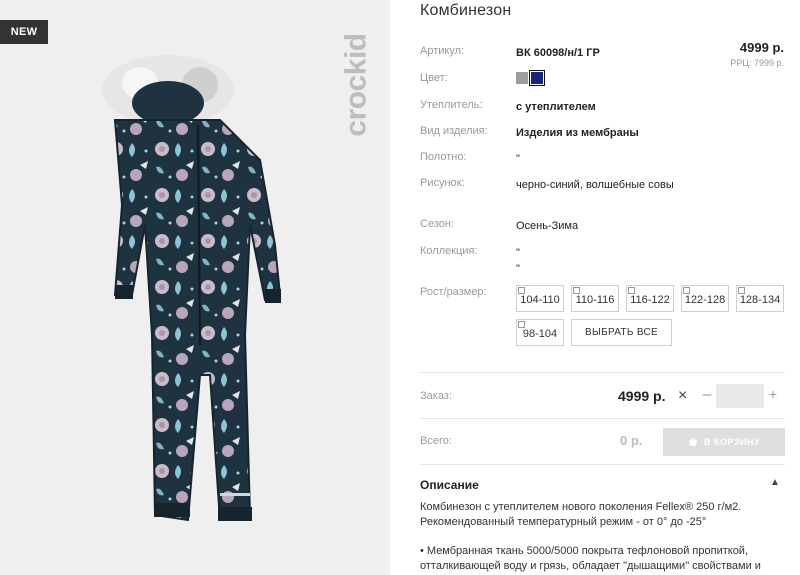  Describe the element at coordinates (621, 332) in the screenshot. I see `select-all-button: ВЫБРАТЬ ВСЕ` at that location.